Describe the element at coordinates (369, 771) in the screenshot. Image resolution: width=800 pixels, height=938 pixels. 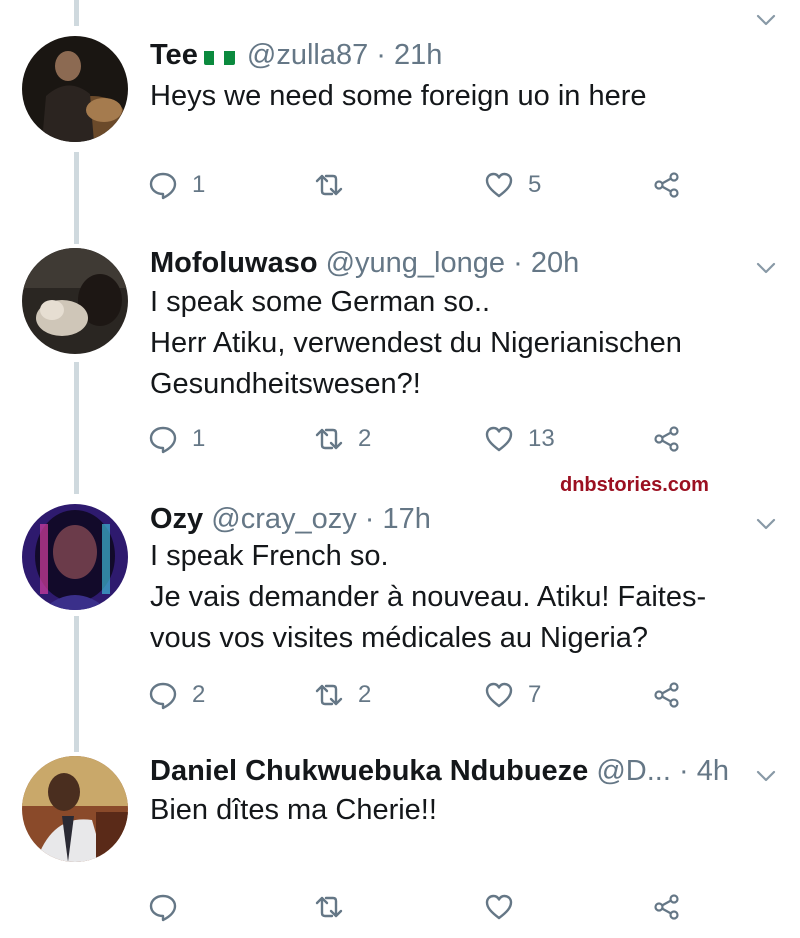
I see `display-name: Daniel Chukwuebuka Ndubueze` at that location.